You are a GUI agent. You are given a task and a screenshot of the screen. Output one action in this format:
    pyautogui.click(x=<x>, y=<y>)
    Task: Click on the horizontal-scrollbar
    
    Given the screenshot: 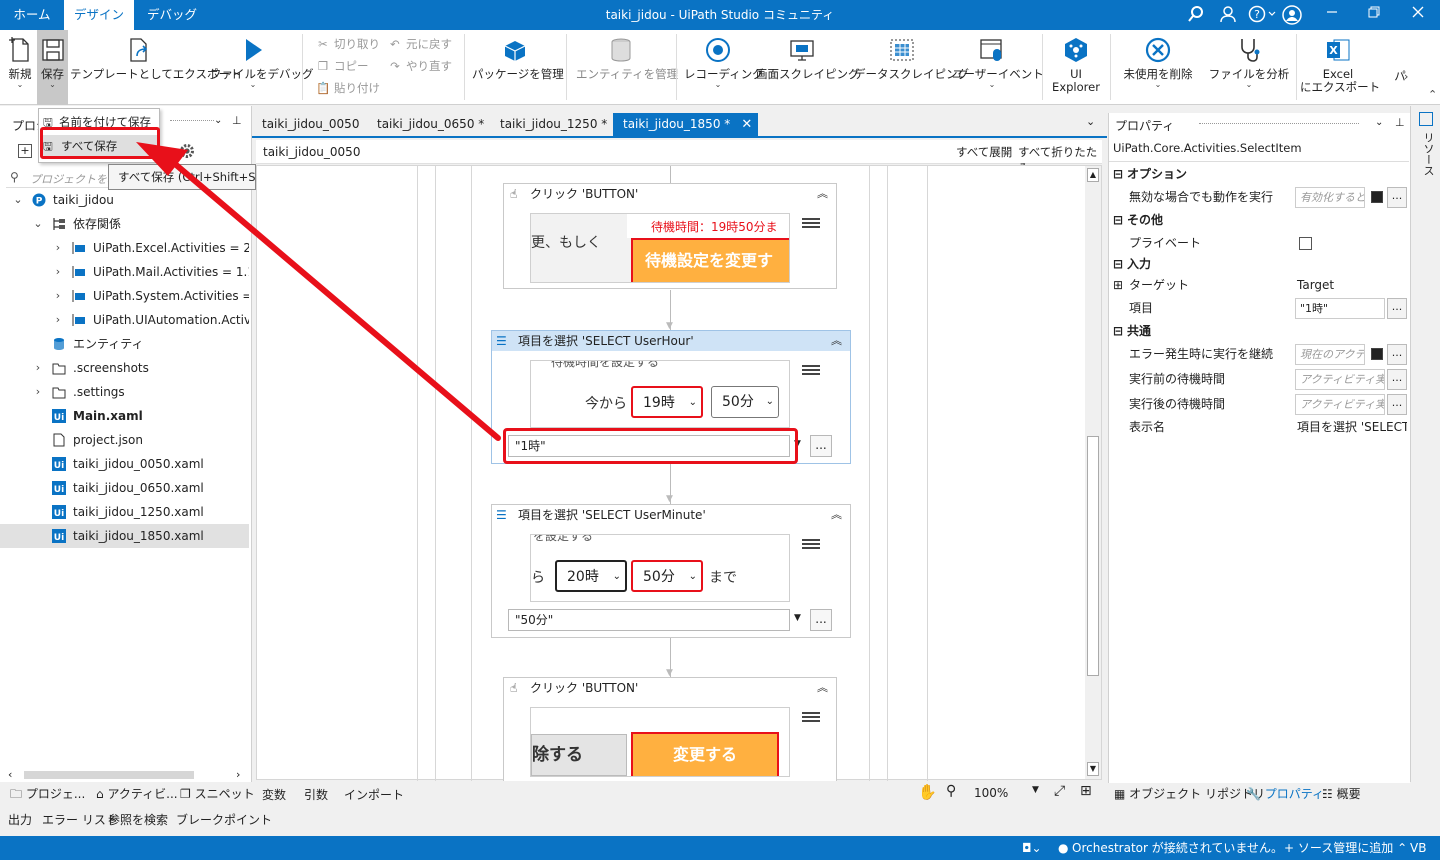 What is the action you would take?
    pyautogui.click(x=109, y=775)
    